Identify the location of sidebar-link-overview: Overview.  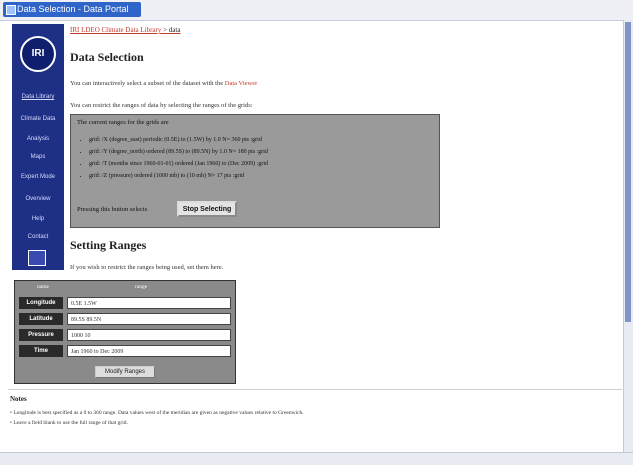
(38, 199).